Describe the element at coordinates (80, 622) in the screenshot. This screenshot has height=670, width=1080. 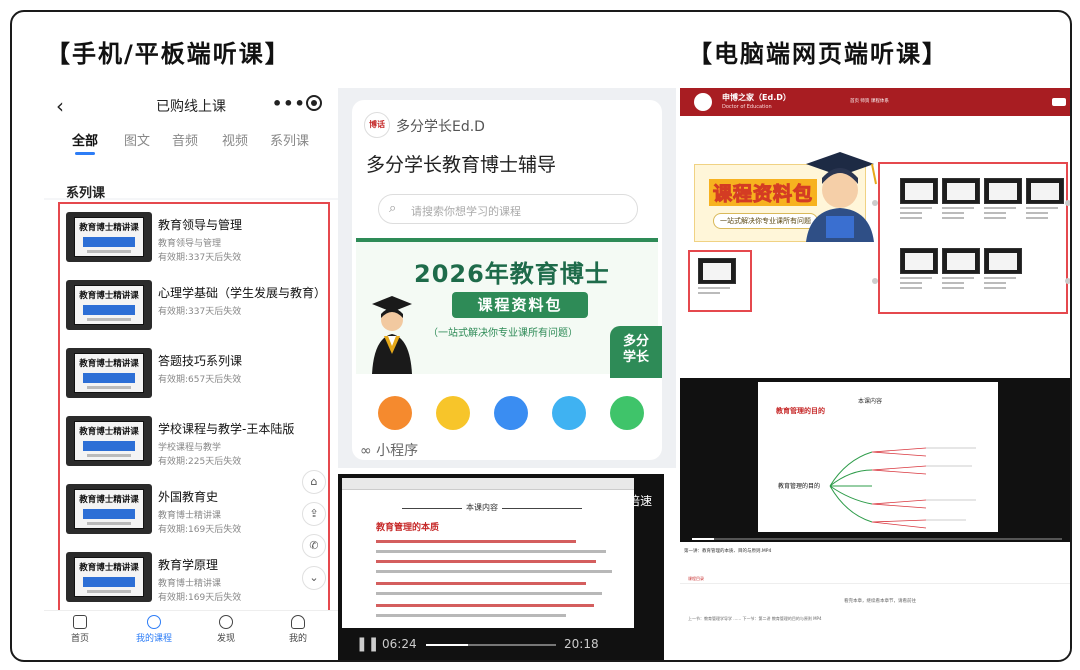
I see `home-icon` at that location.